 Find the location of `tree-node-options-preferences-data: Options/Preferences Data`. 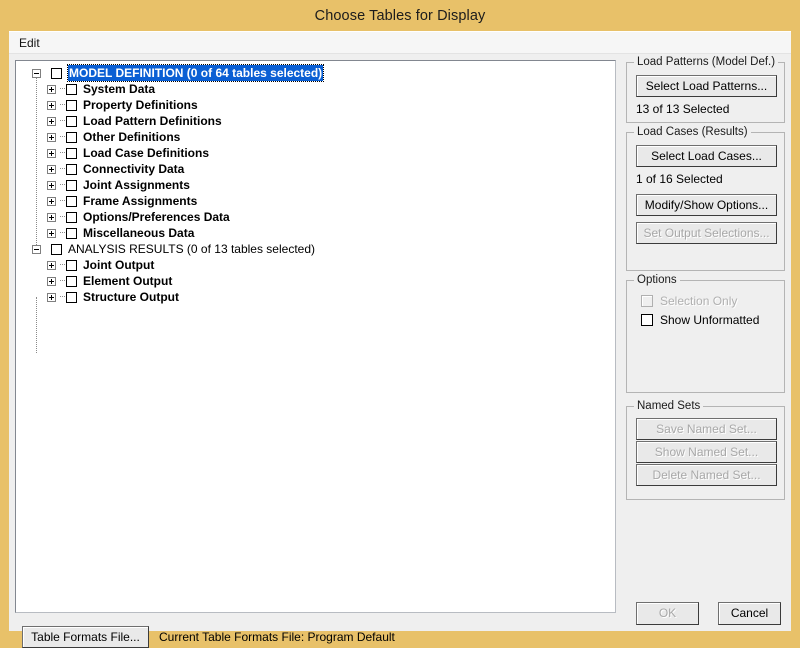

tree-node-options-preferences-data: Options/Preferences Data is located at coordinates (315, 217).